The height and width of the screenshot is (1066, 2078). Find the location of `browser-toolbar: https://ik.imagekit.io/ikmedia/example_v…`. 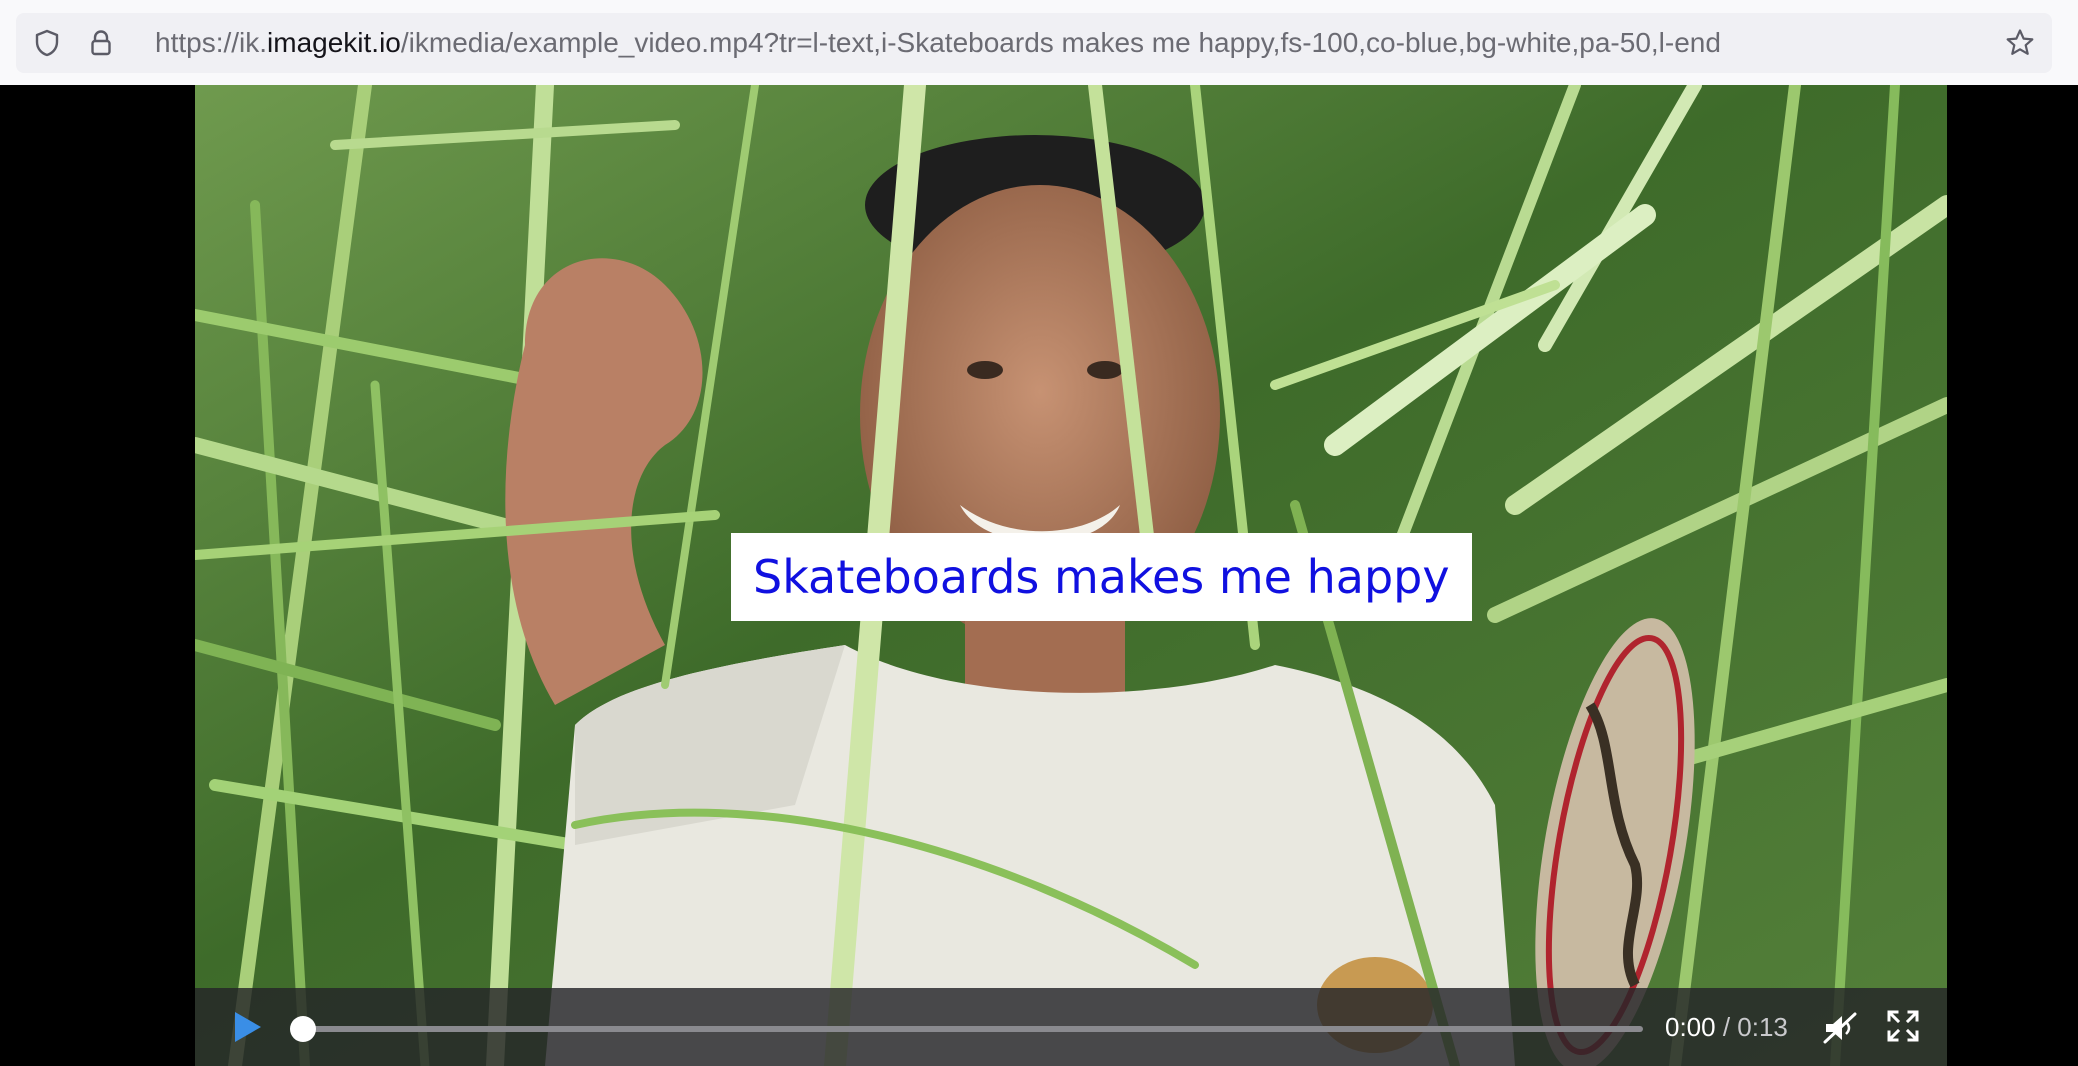

browser-toolbar: https://ik.imagekit.io/ikmedia/example_v… is located at coordinates (1039, 43).